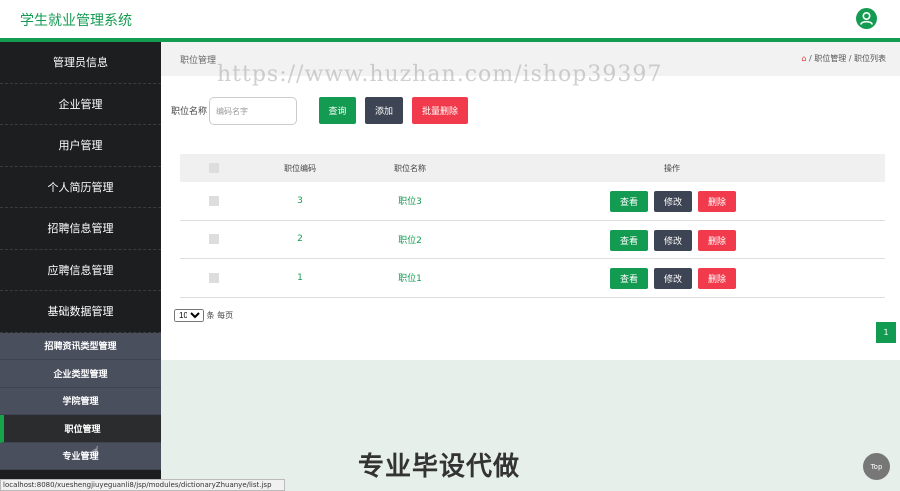 The image size is (900, 491). I want to click on sidebar-item-application-management: 应聘信息管理, so click(80, 270).